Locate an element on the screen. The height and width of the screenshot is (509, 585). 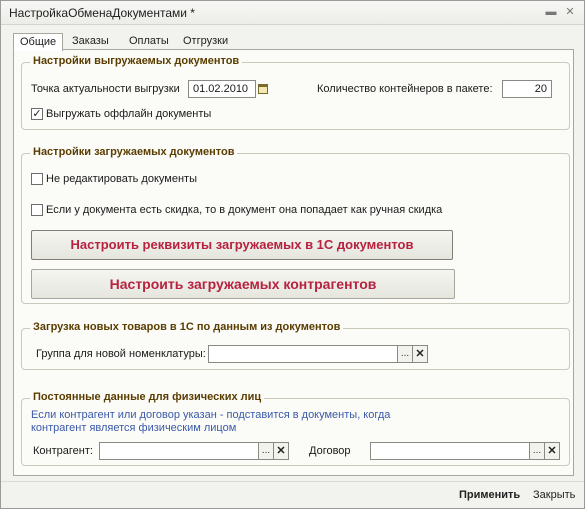
offline-label: Выгружать оффлайн документы is located at coordinates (129, 114).